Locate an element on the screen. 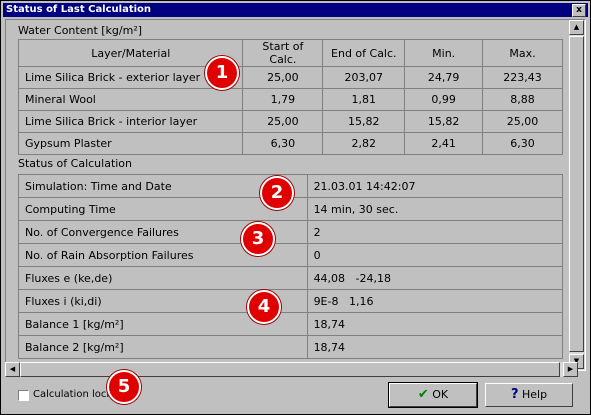 This screenshot has height=415, width=591. calculation-locked-checkbox is located at coordinates (23, 395).